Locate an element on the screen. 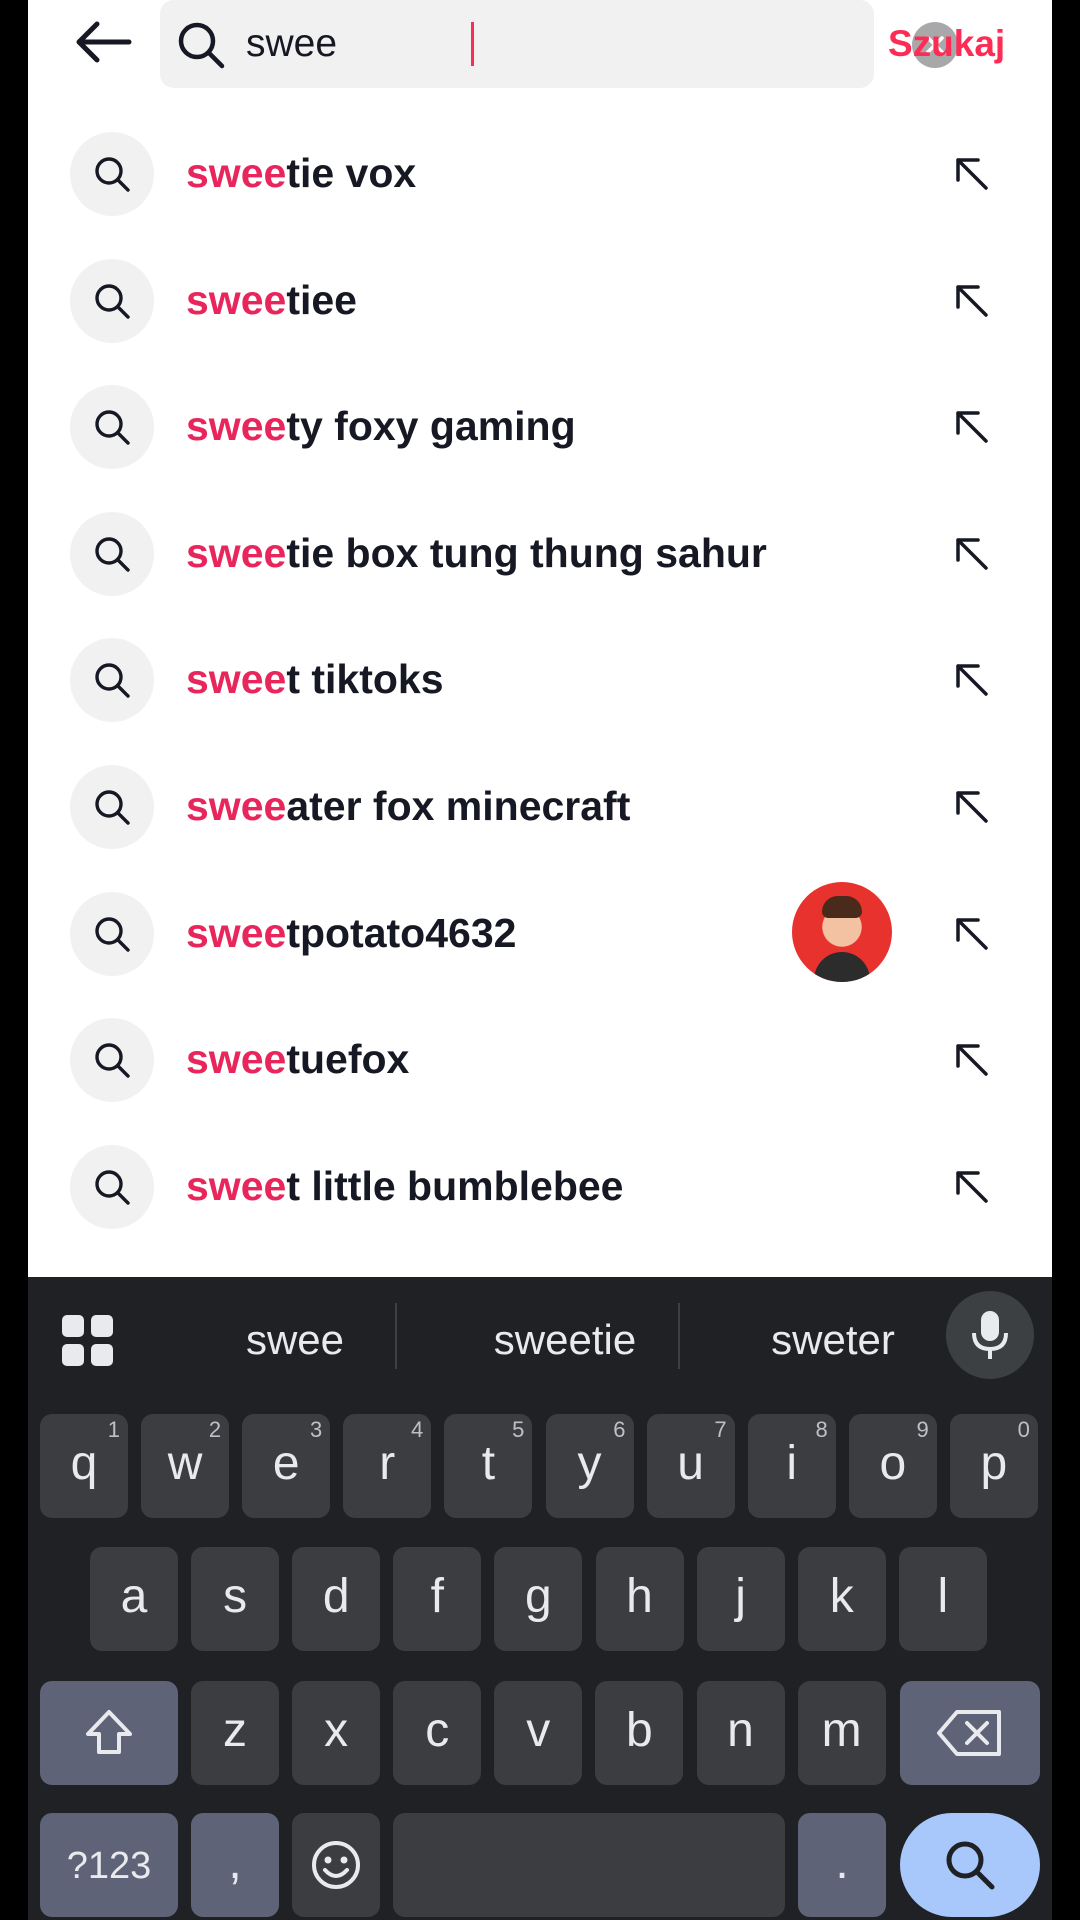 The width and height of the screenshot is (1080, 1920). comma-key: , is located at coordinates (235, 1865).